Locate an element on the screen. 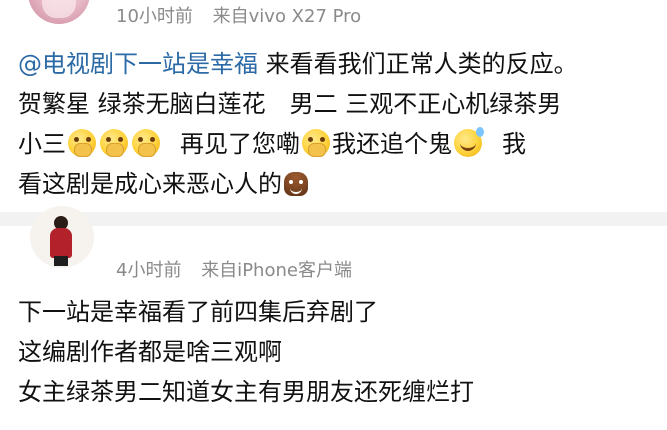 The width and height of the screenshot is (667, 430). comment-line-3: 小三 再见了您嘞 我还追个鬼 我 is located at coordinates (337, 144).